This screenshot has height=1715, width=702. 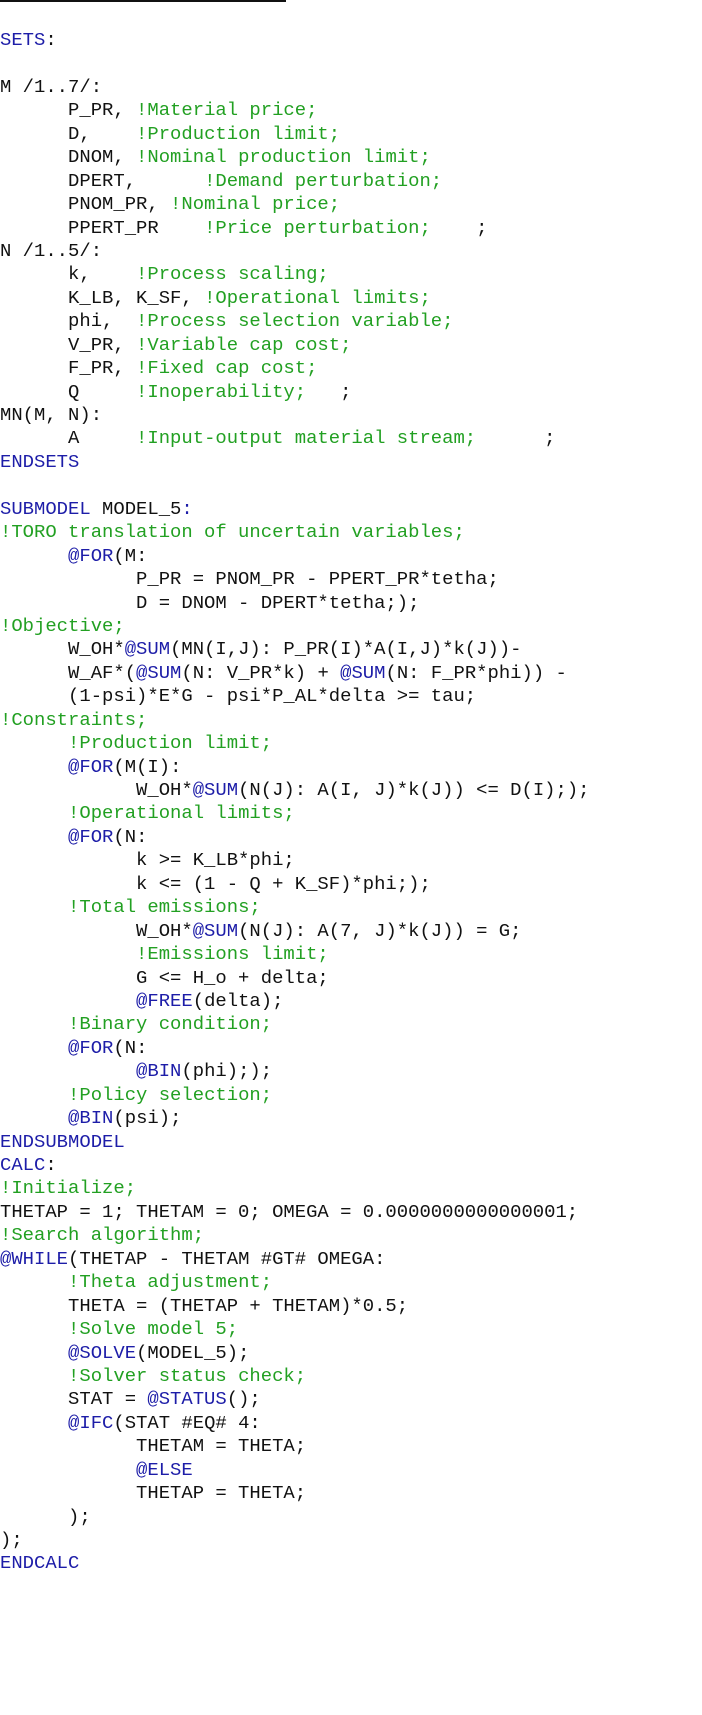 I want to click on code-line: MN(M, N):, so click(x=295, y=415).